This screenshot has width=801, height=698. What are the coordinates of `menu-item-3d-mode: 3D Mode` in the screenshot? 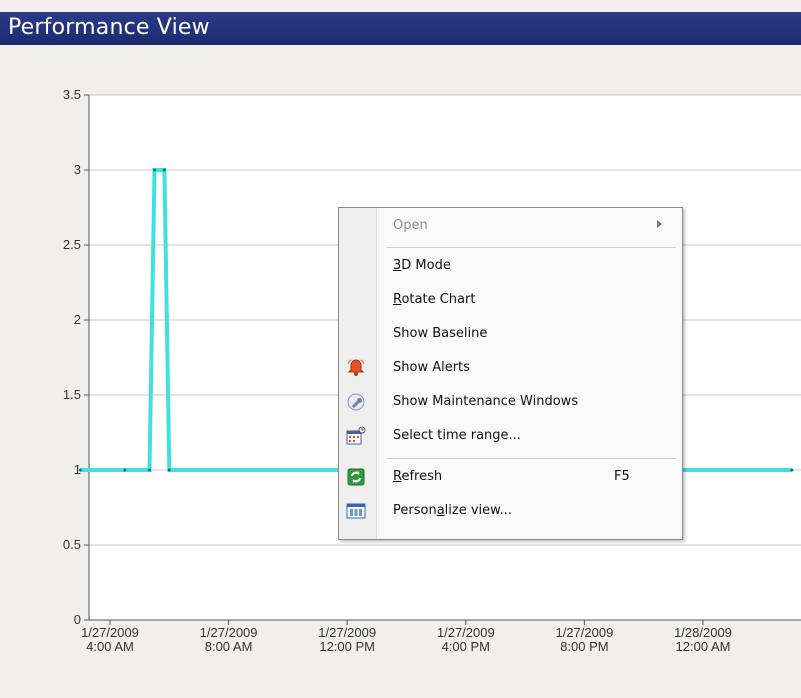 It's located at (510, 266).